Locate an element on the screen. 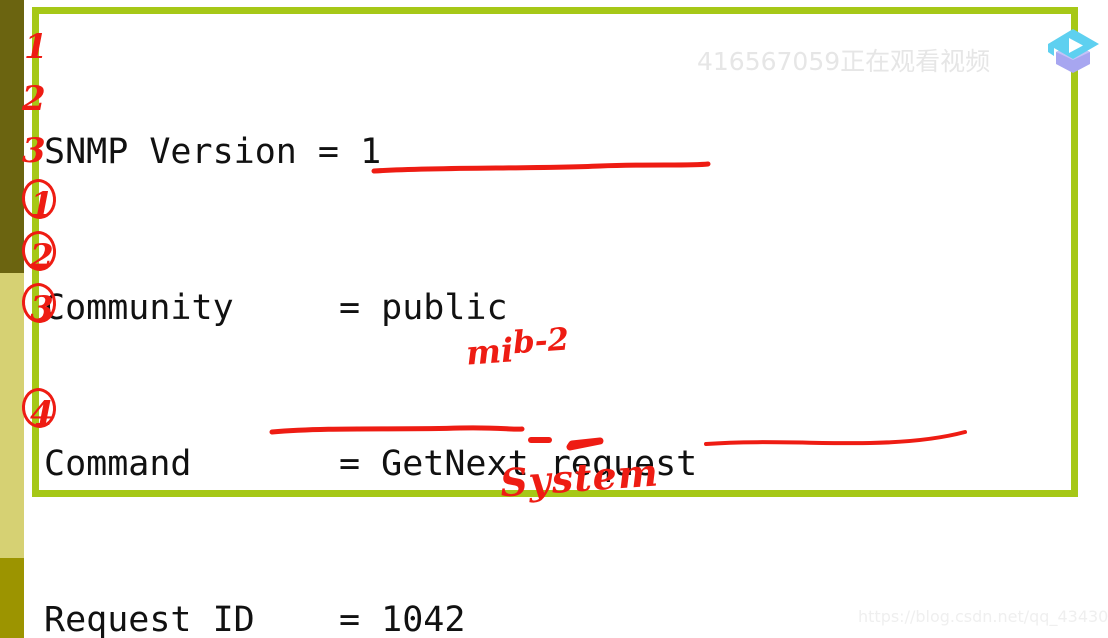  viewer-notice-watermark: 416567059正在观看视频 is located at coordinates (844, 61).